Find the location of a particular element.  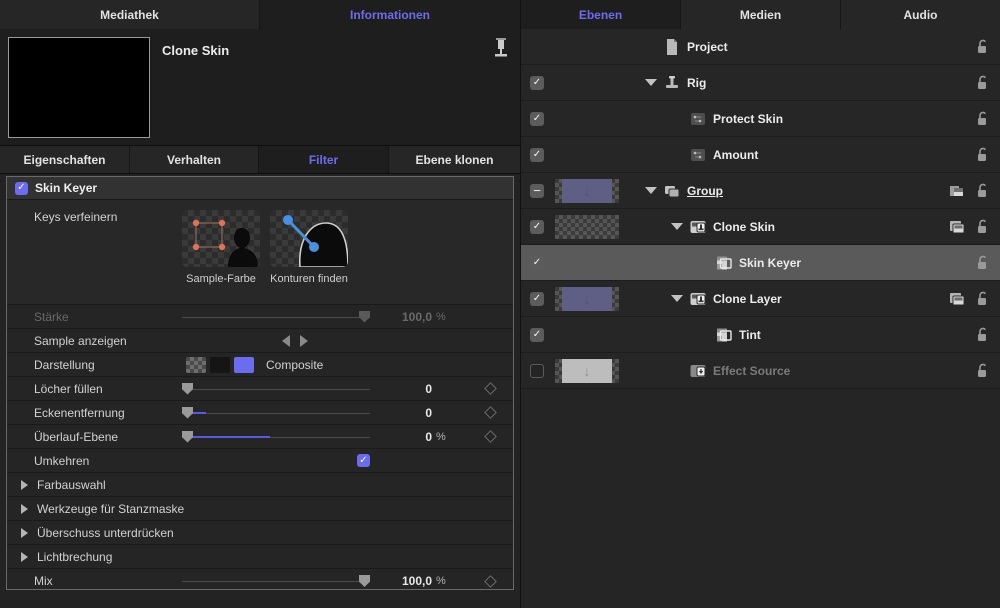

layer-row-effect-source: ↓ Effect Source is located at coordinates (760, 371).